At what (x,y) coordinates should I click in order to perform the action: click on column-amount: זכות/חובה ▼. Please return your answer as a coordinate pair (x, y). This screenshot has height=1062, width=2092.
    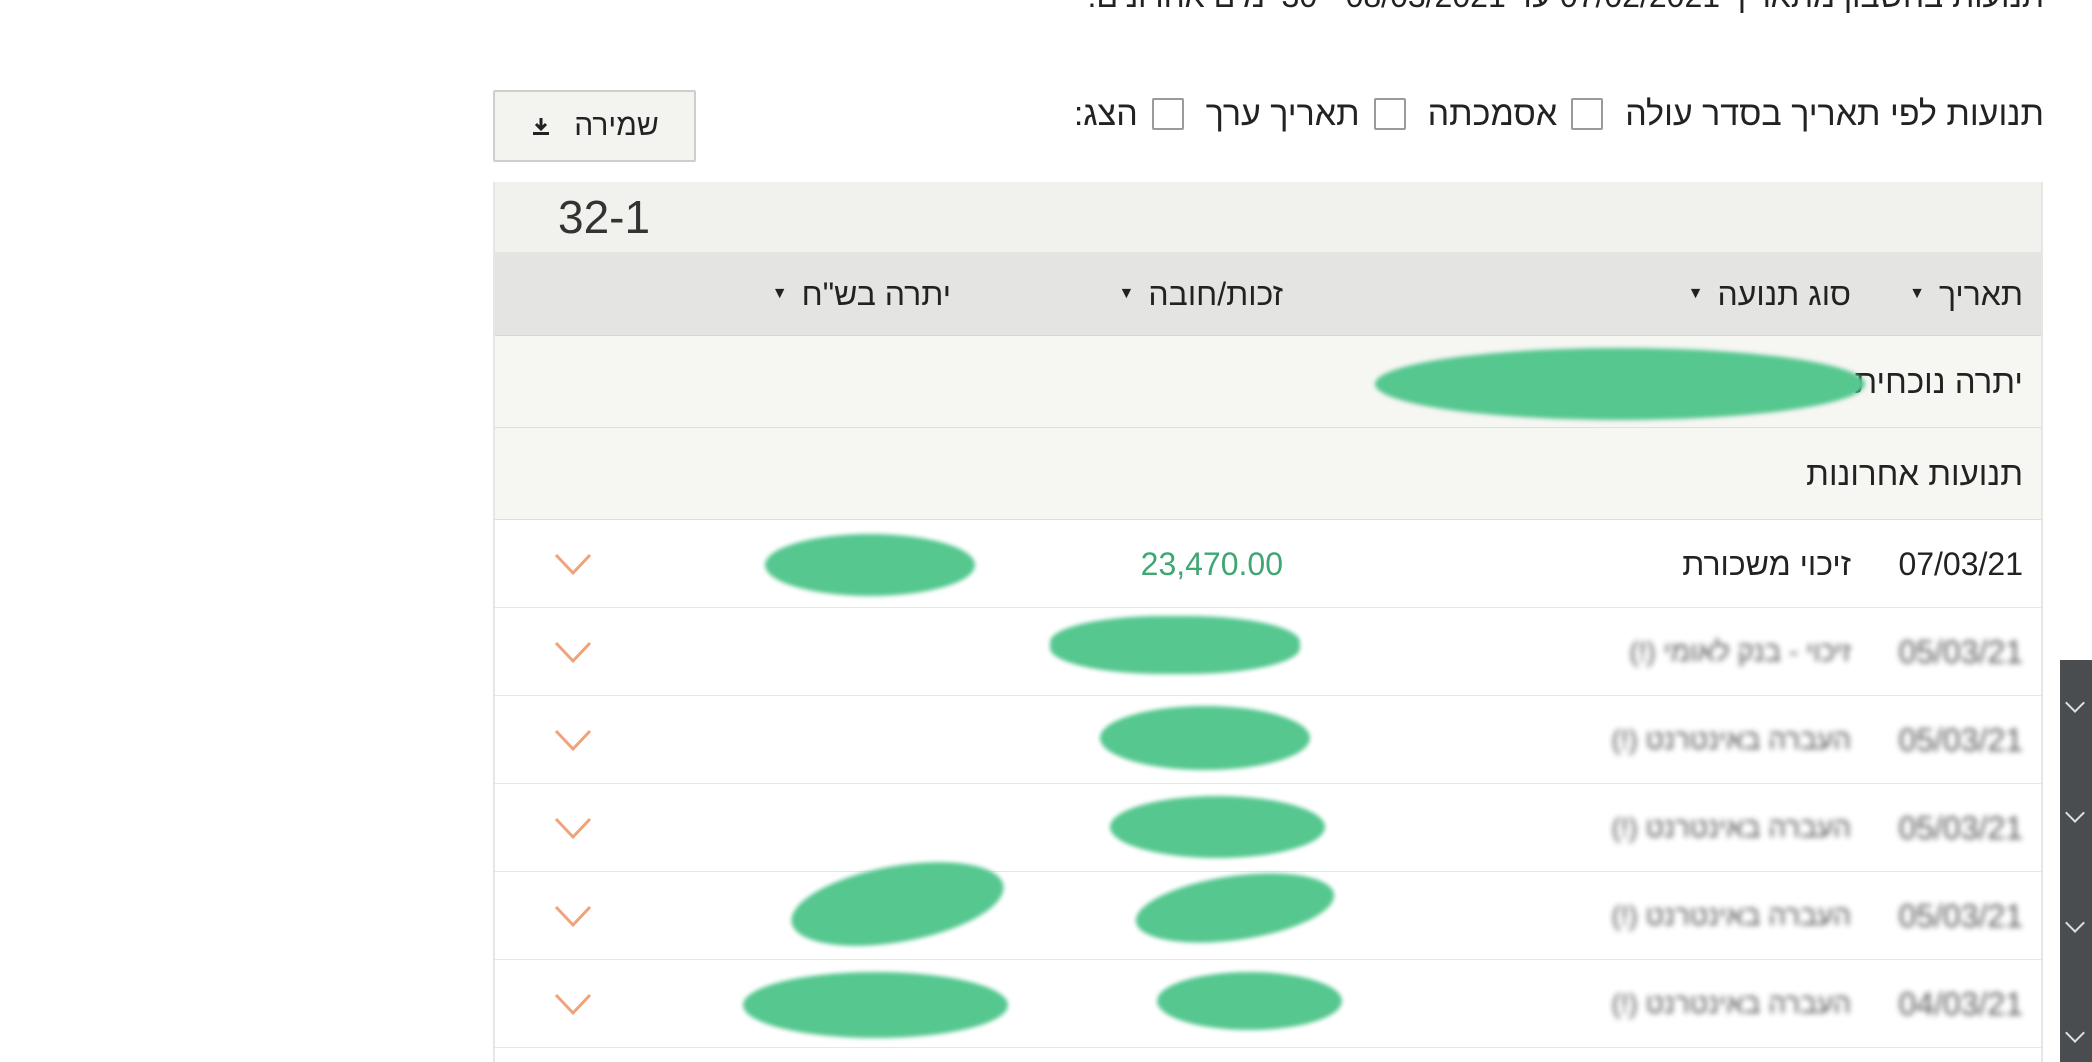
    Looking at the image, I should click on (1201, 294).